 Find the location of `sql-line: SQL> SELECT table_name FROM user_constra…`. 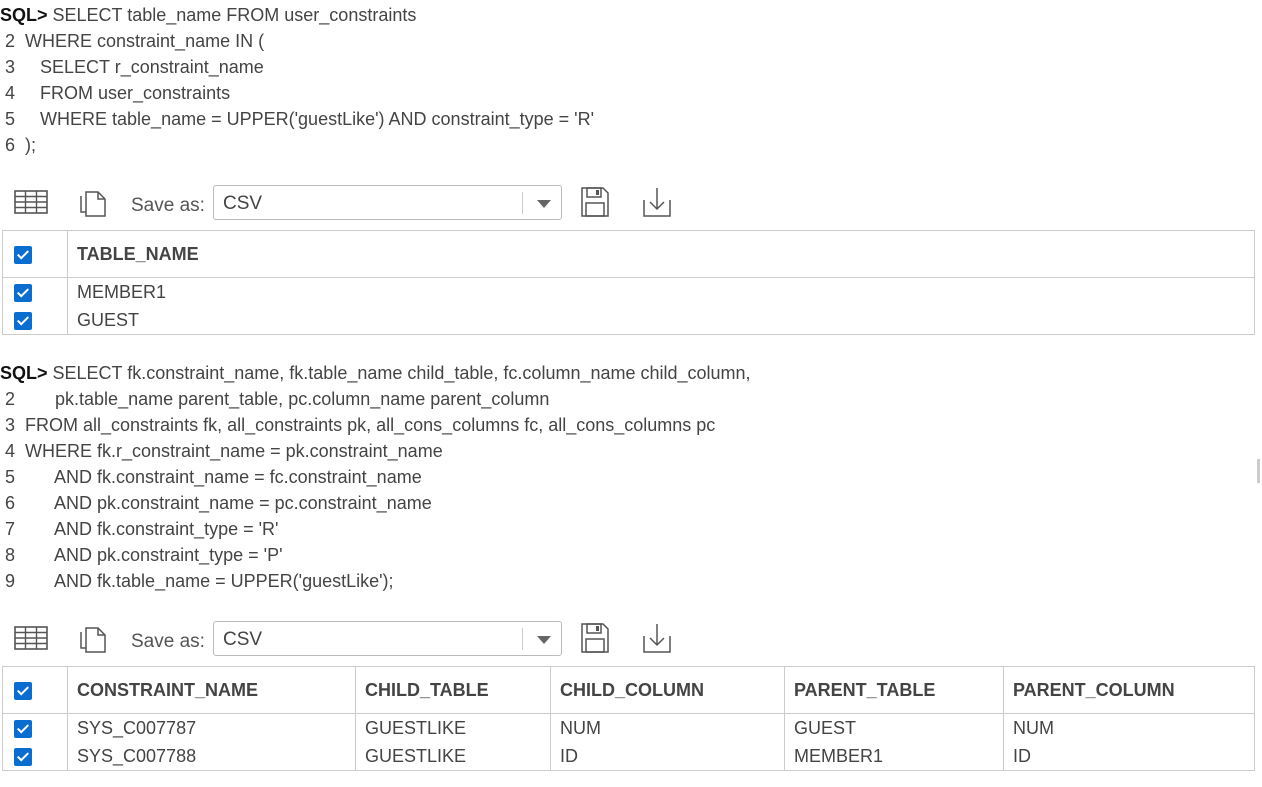

sql-line: SQL> SELECT table_name FROM user_constra… is located at coordinates (297, 15).